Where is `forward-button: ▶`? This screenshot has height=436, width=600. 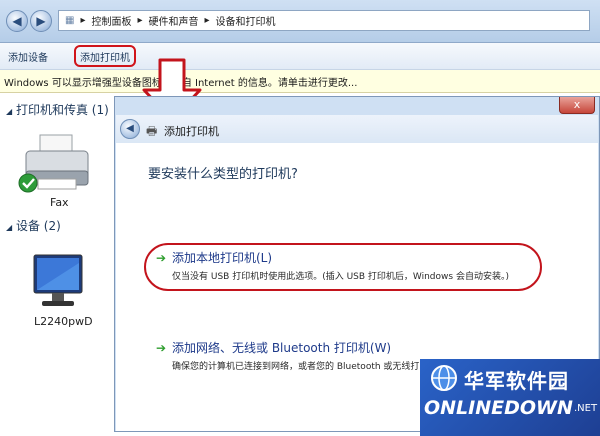
forward-button: ▶ is located at coordinates (41, 21).